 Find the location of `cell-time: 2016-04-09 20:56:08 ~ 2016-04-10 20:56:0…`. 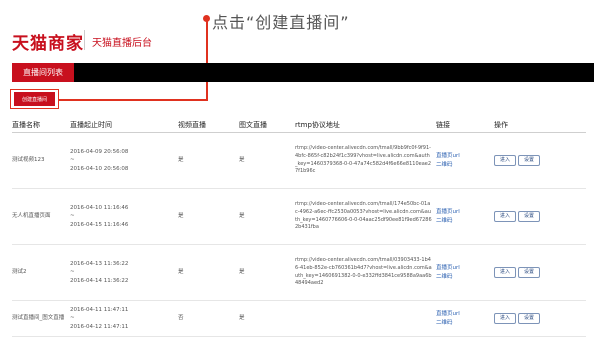

cell-time: 2016-04-09 20:56:08 ~ 2016-04-10 20:56:0… is located at coordinates (124, 160).